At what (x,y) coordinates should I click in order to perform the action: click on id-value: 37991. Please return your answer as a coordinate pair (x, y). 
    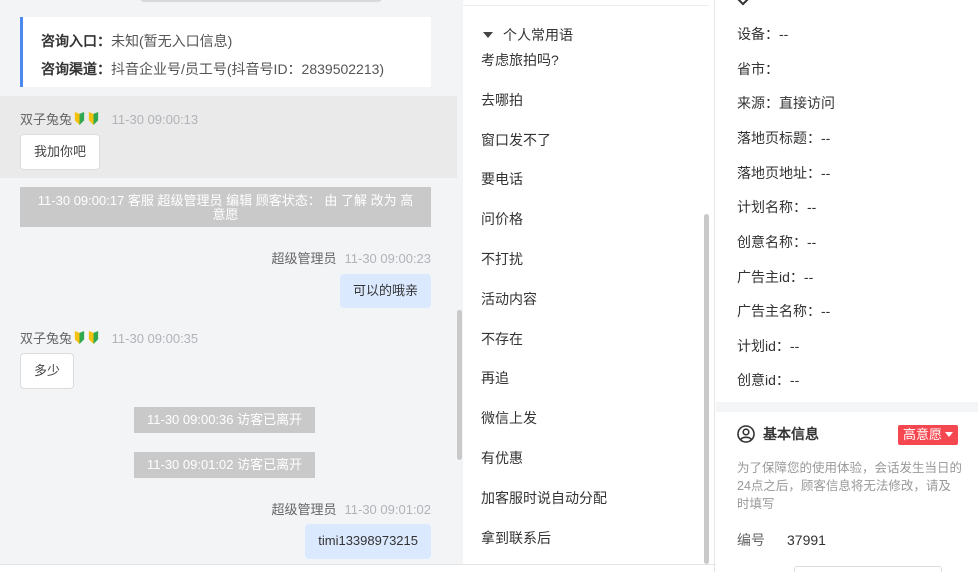
    Looking at the image, I should click on (806, 540).